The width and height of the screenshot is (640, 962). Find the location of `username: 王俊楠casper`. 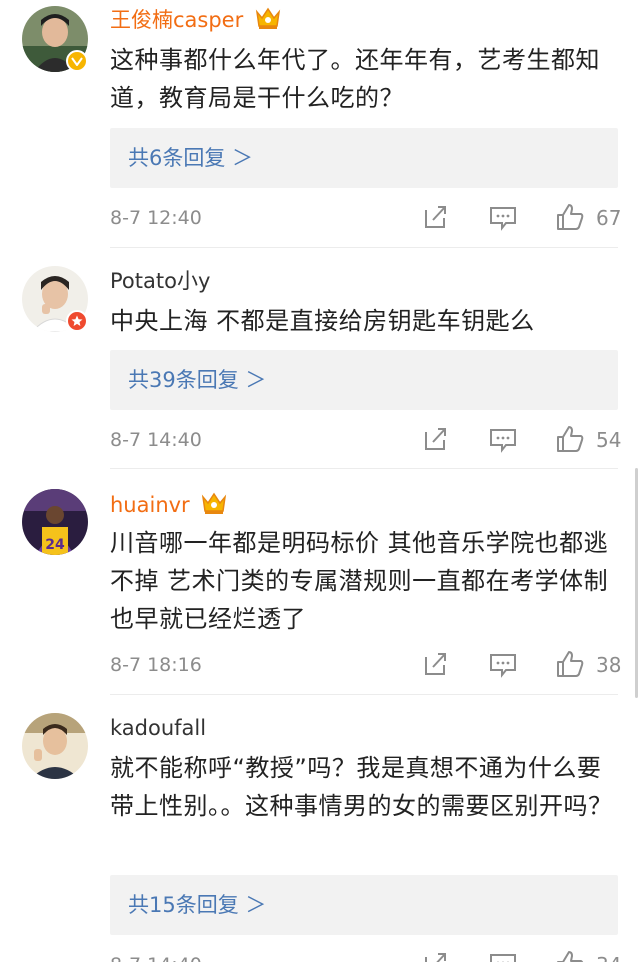

username: 王俊楠casper is located at coordinates (195, 21).